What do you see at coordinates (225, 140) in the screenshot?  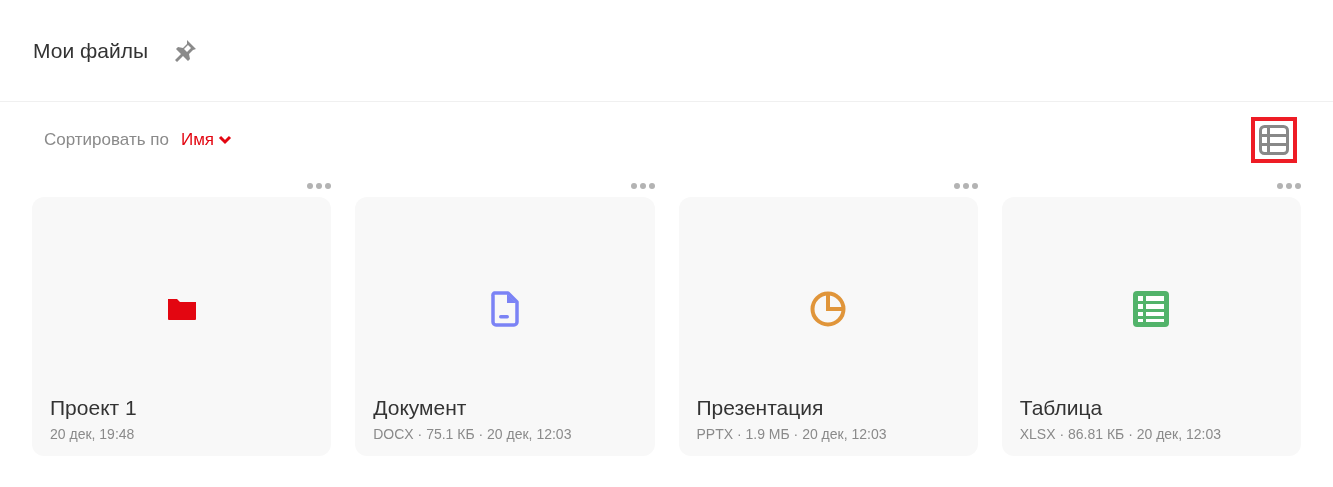 I see `chevron-down-icon` at bounding box center [225, 140].